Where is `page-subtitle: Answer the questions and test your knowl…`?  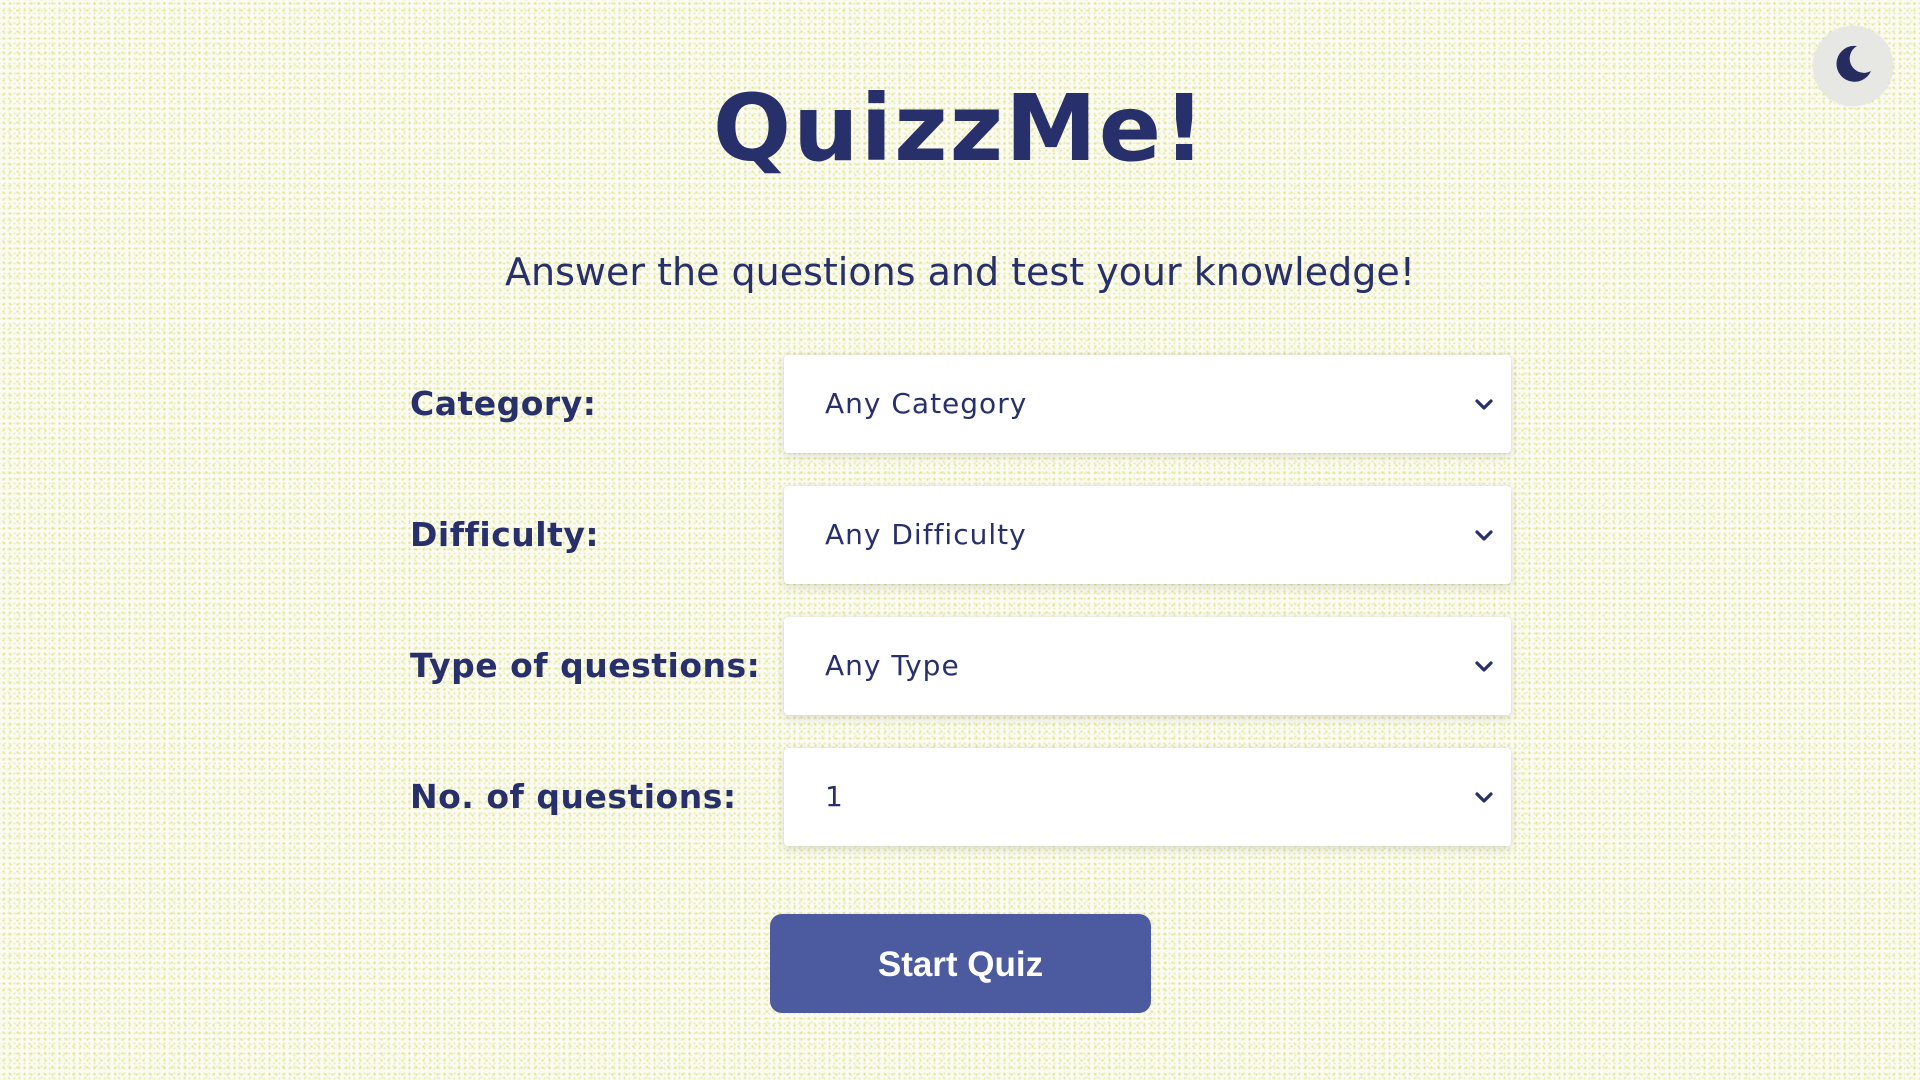
page-subtitle: Answer the questions and test your knowl… is located at coordinates (960, 272).